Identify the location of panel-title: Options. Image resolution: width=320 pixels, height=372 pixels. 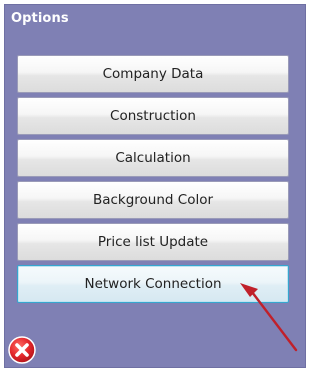
(40, 18).